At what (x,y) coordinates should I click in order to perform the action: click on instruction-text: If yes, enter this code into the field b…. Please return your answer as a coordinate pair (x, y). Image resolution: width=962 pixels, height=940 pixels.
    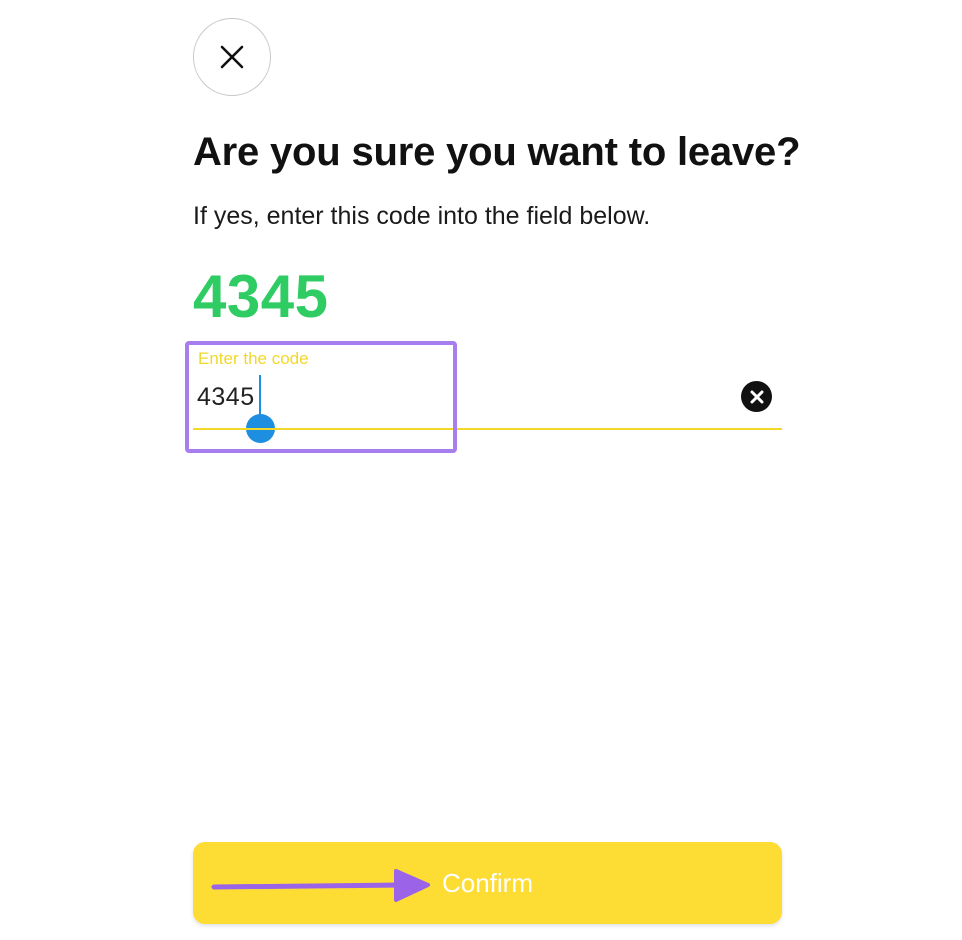
    Looking at the image, I should click on (422, 216).